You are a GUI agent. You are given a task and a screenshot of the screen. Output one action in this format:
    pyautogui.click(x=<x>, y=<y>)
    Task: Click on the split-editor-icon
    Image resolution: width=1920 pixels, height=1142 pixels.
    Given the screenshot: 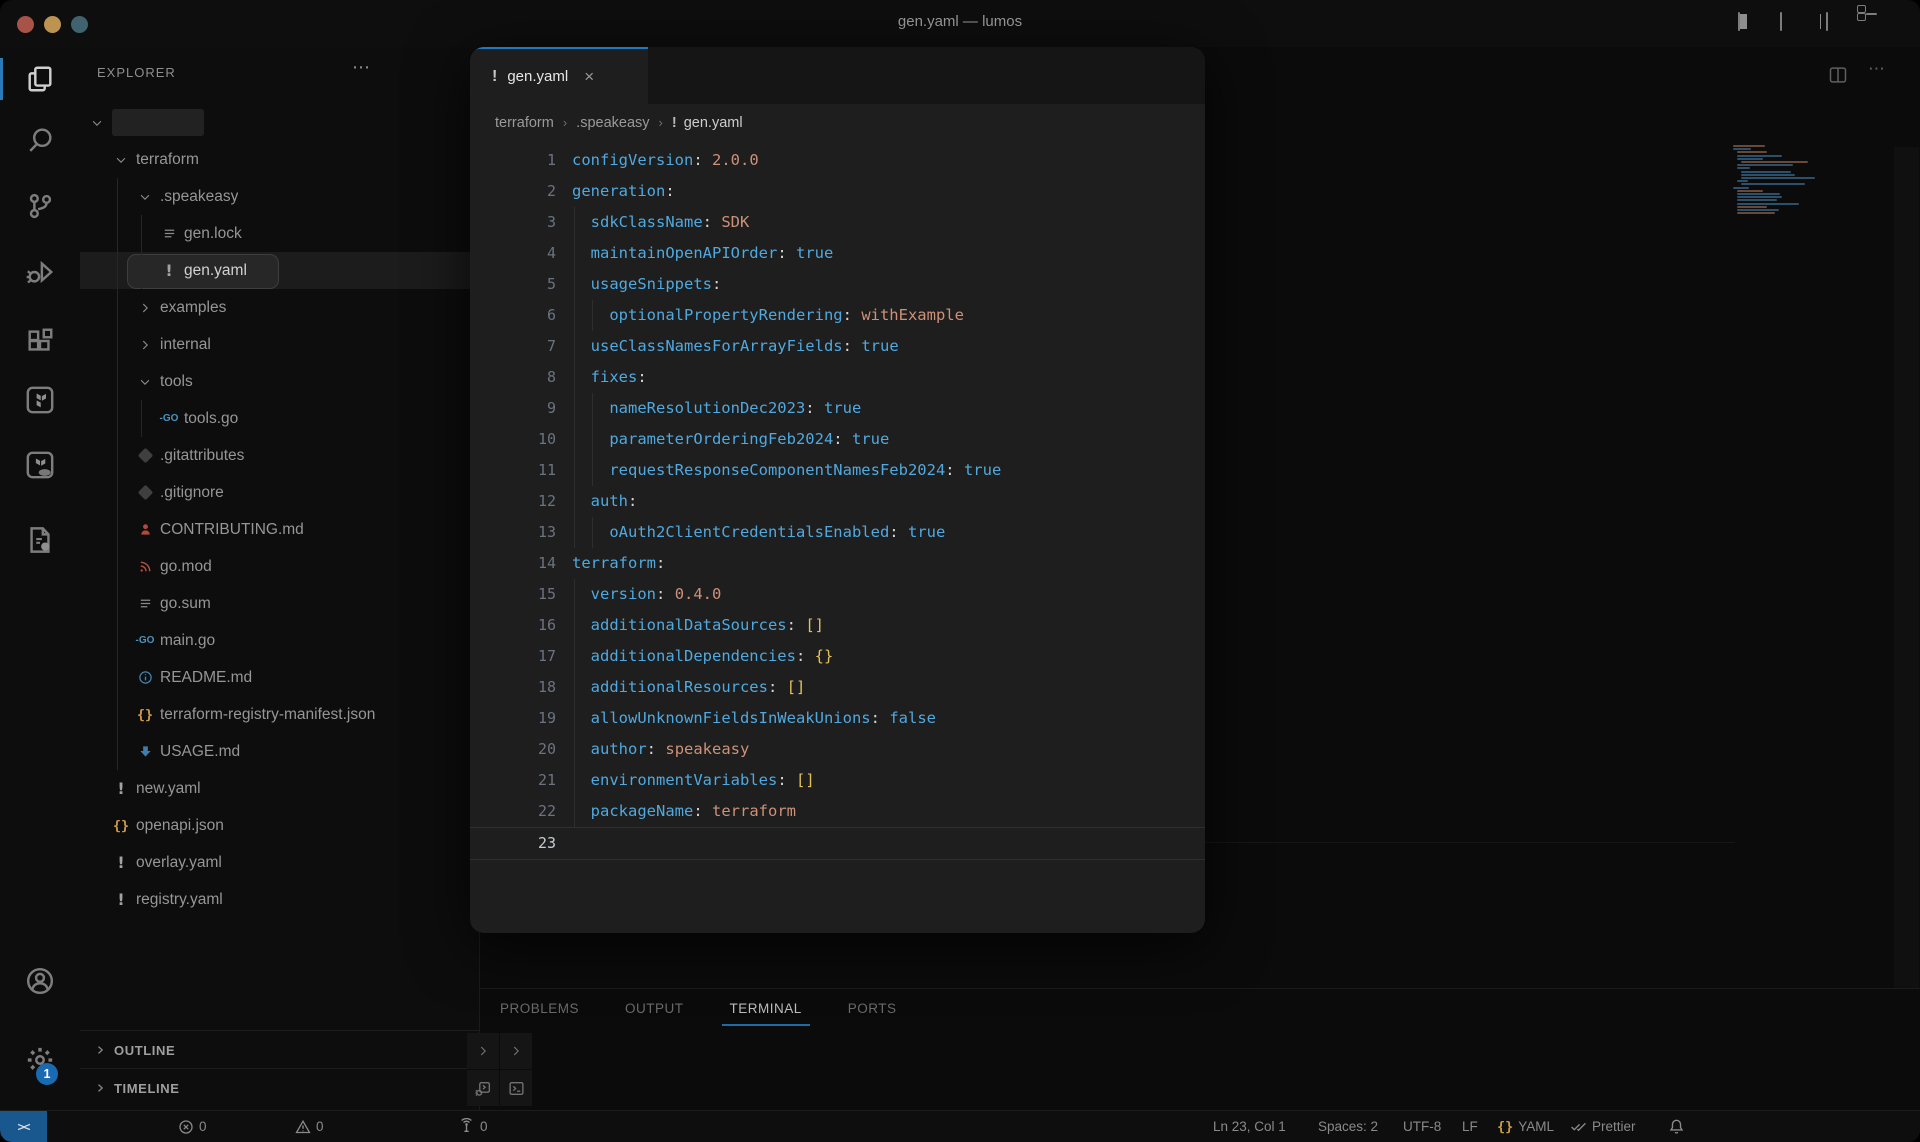 What is the action you would take?
    pyautogui.click(x=1838, y=75)
    